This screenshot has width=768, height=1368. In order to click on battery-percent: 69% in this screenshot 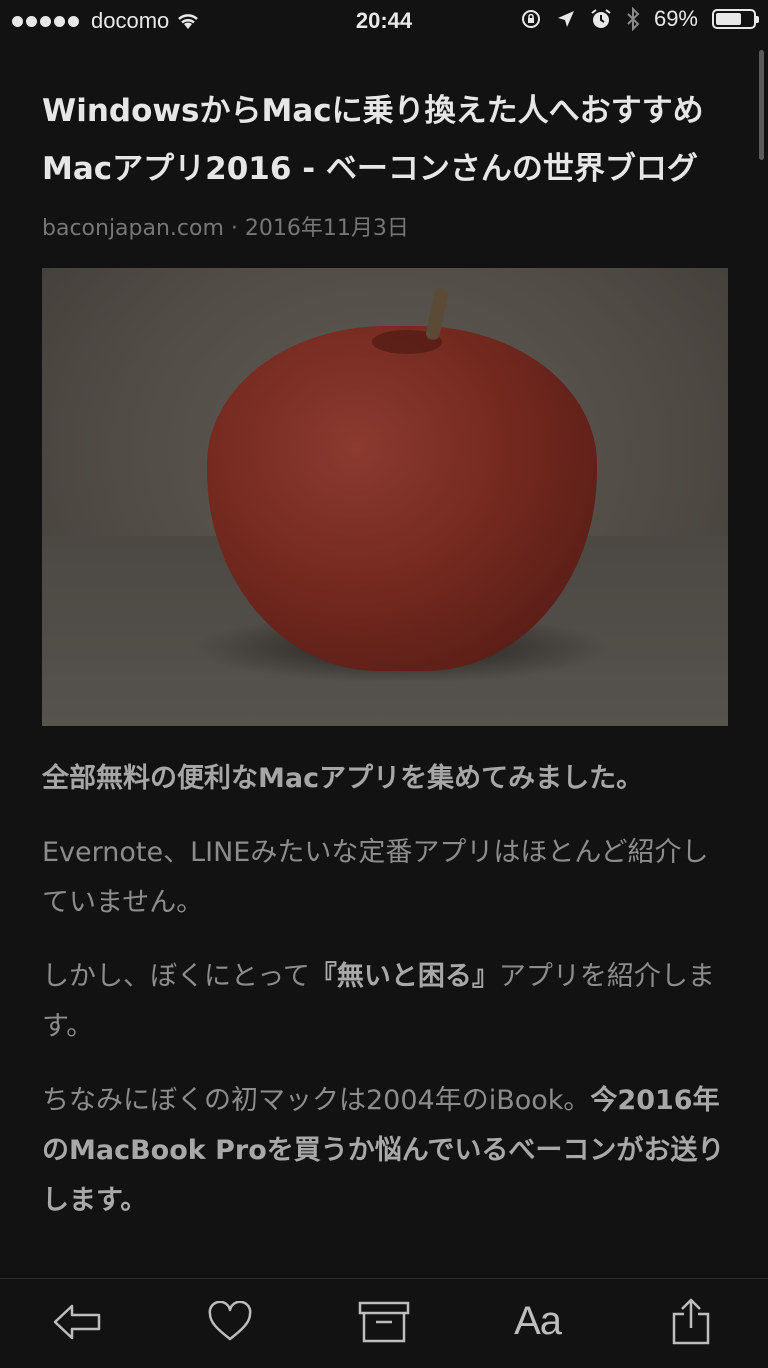, I will do `click(675, 18)`.